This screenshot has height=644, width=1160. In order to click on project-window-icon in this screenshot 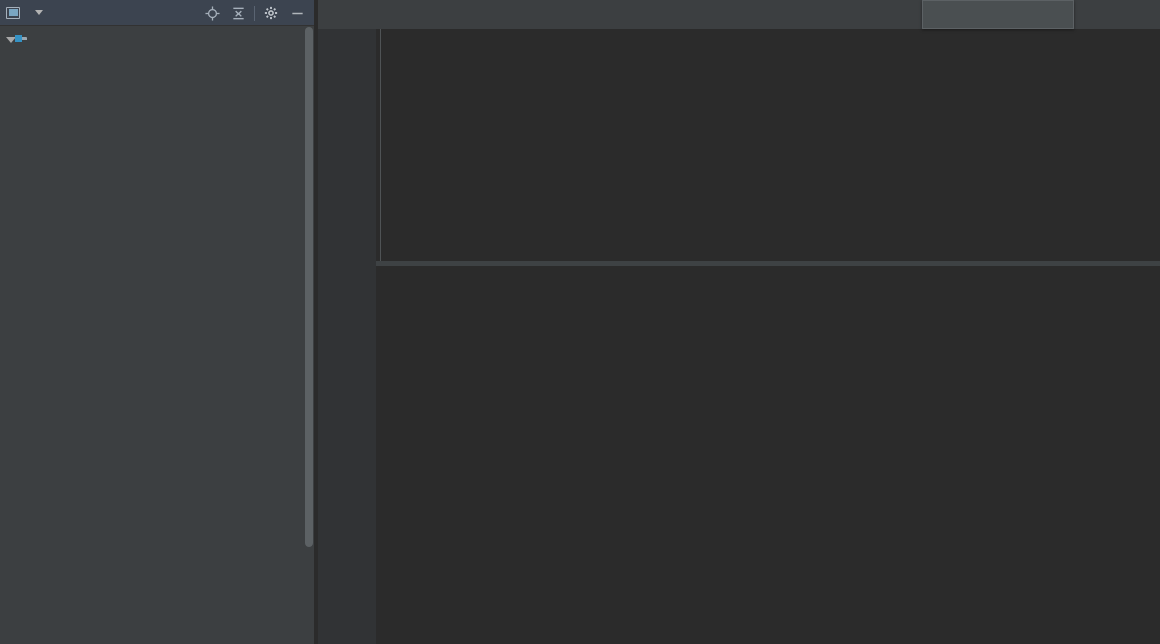, I will do `click(13, 12)`.